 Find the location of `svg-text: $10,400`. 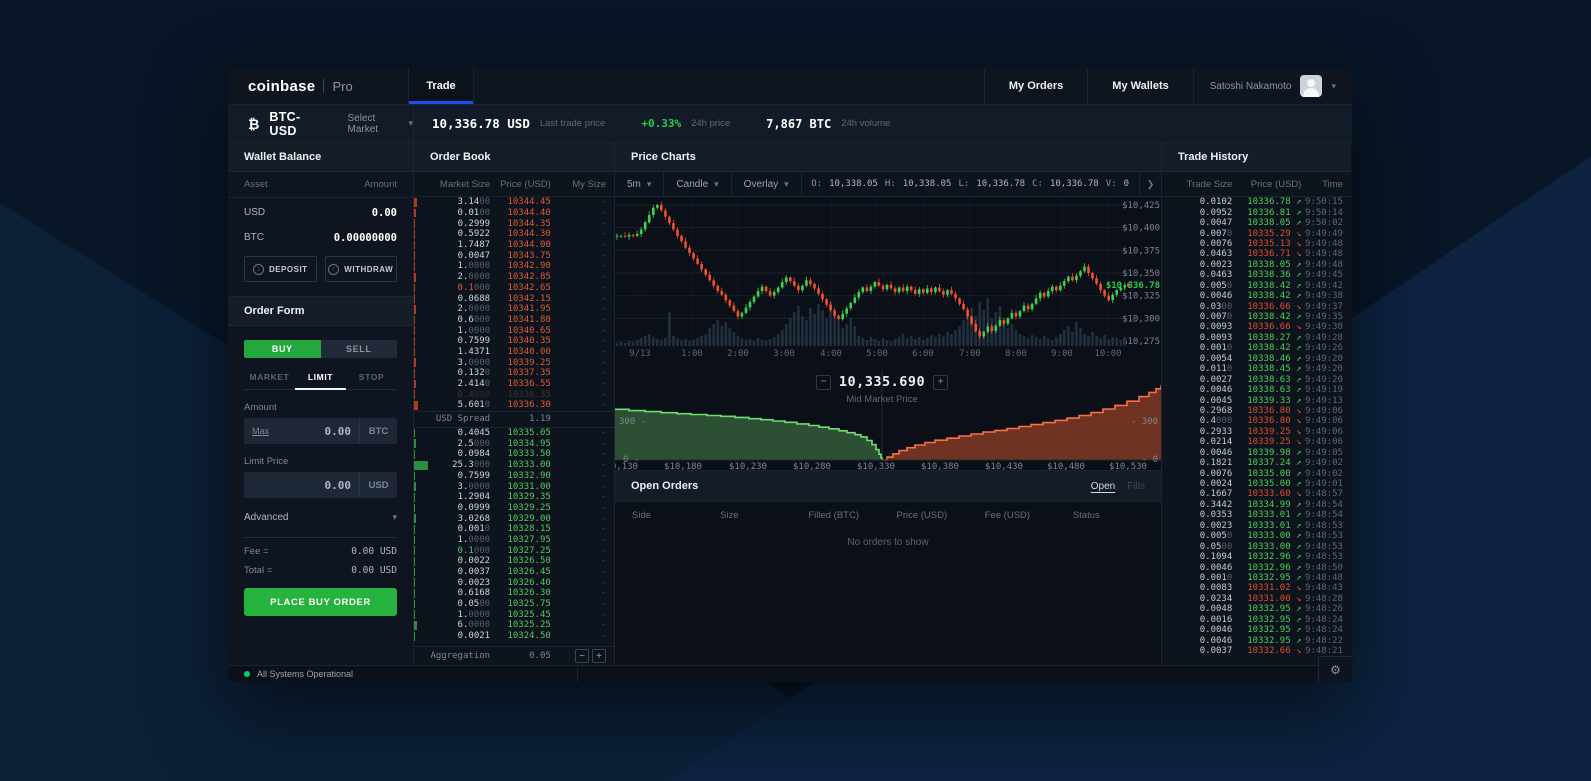

svg-text: $10,400 is located at coordinates (1141, 229).